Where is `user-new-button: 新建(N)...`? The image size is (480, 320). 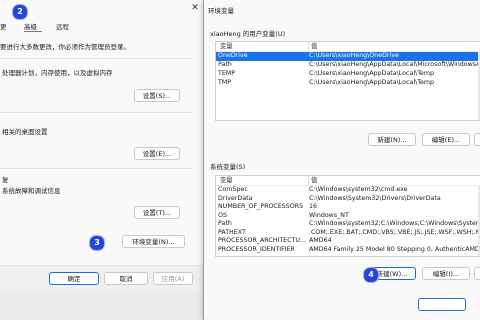
user-new-button: 新建(N)... is located at coordinates (392, 139).